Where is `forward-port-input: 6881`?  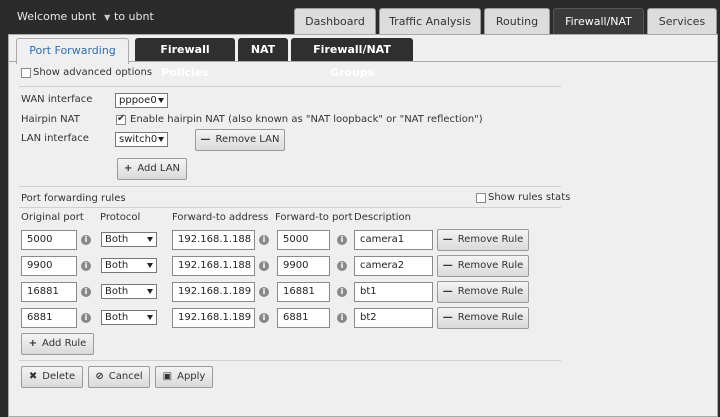 forward-port-input: 6881 is located at coordinates (303, 318).